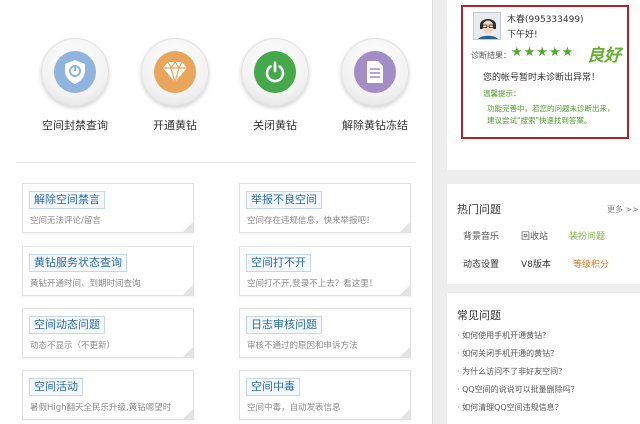  Describe the element at coordinates (623, 209) in the screenshot. I see `more-link: 更多 >>` at that location.